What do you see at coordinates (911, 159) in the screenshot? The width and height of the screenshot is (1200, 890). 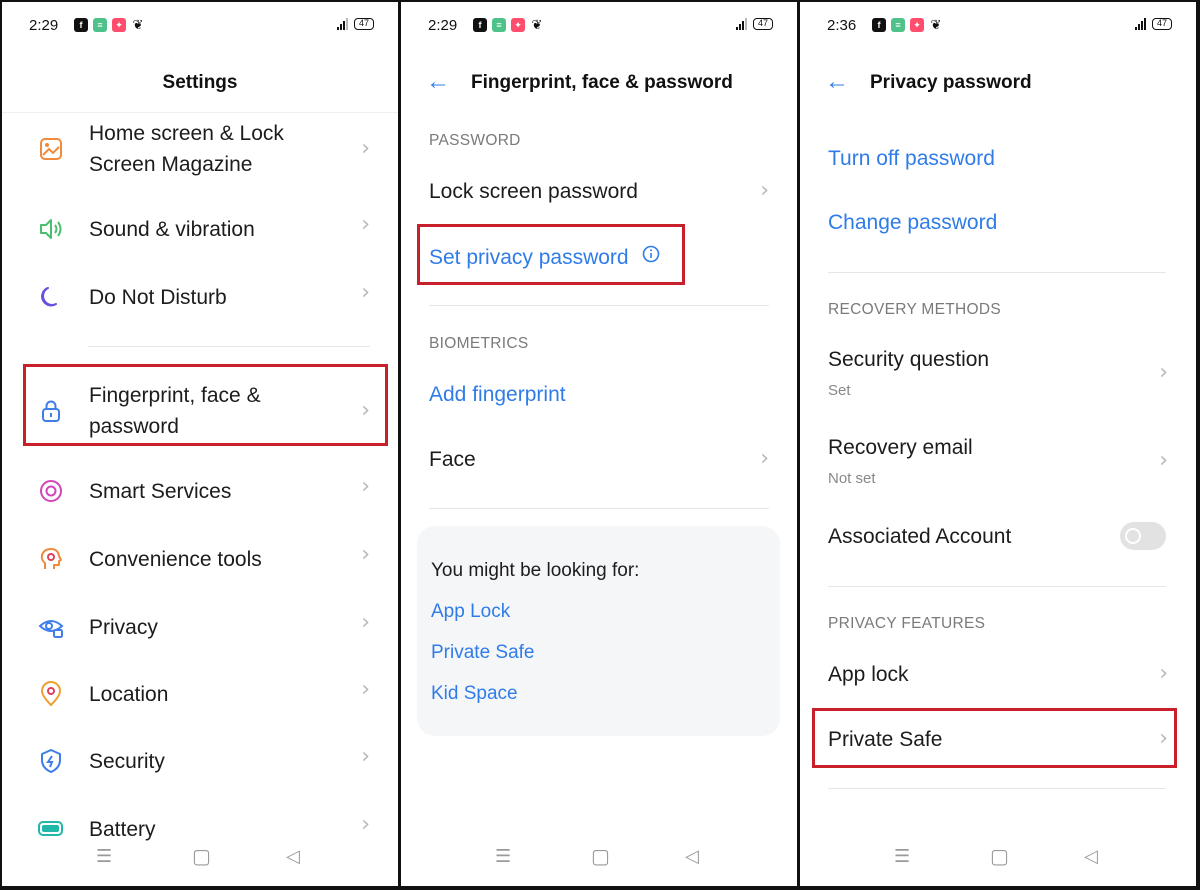 I see `turn-off-password-link: Turn off password` at bounding box center [911, 159].